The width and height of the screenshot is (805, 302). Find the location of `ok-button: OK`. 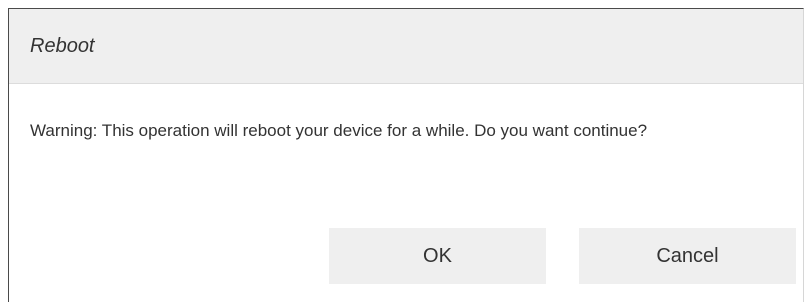

ok-button: OK is located at coordinates (437, 256).